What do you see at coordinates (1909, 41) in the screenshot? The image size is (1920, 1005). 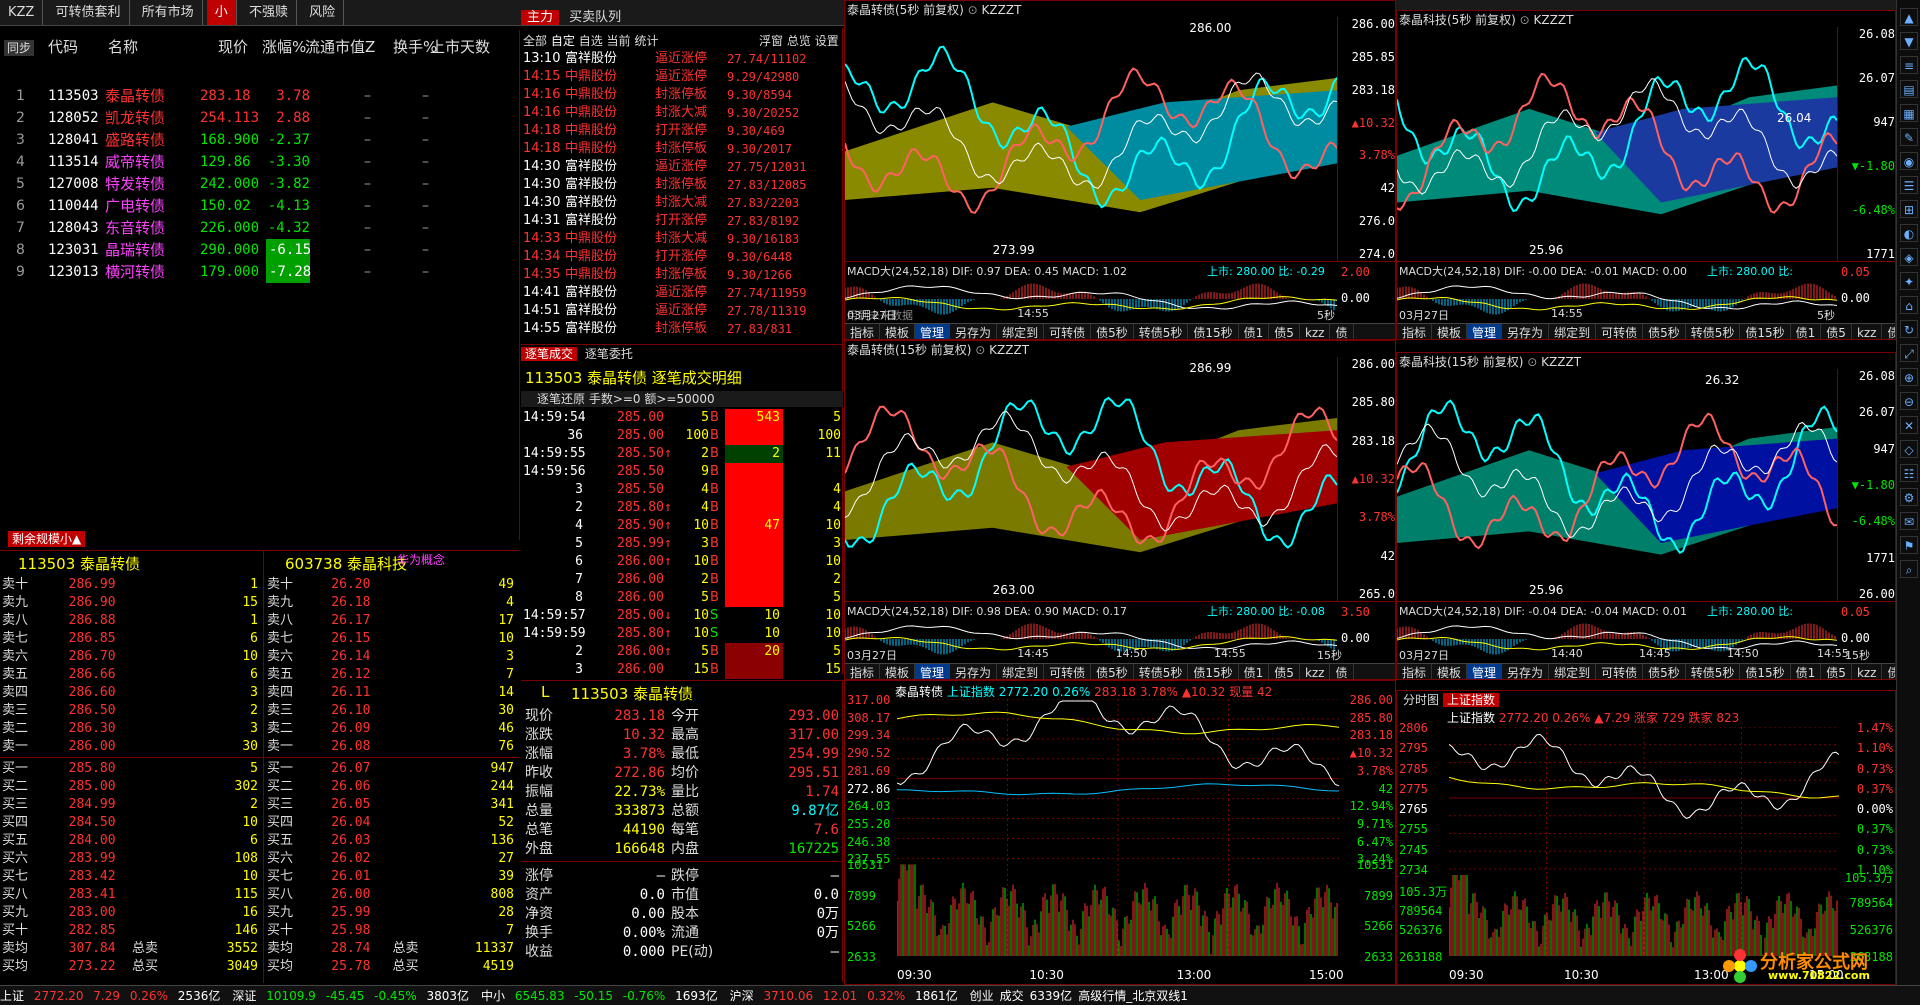 I see `strip-tool-icon: ▼` at bounding box center [1909, 41].